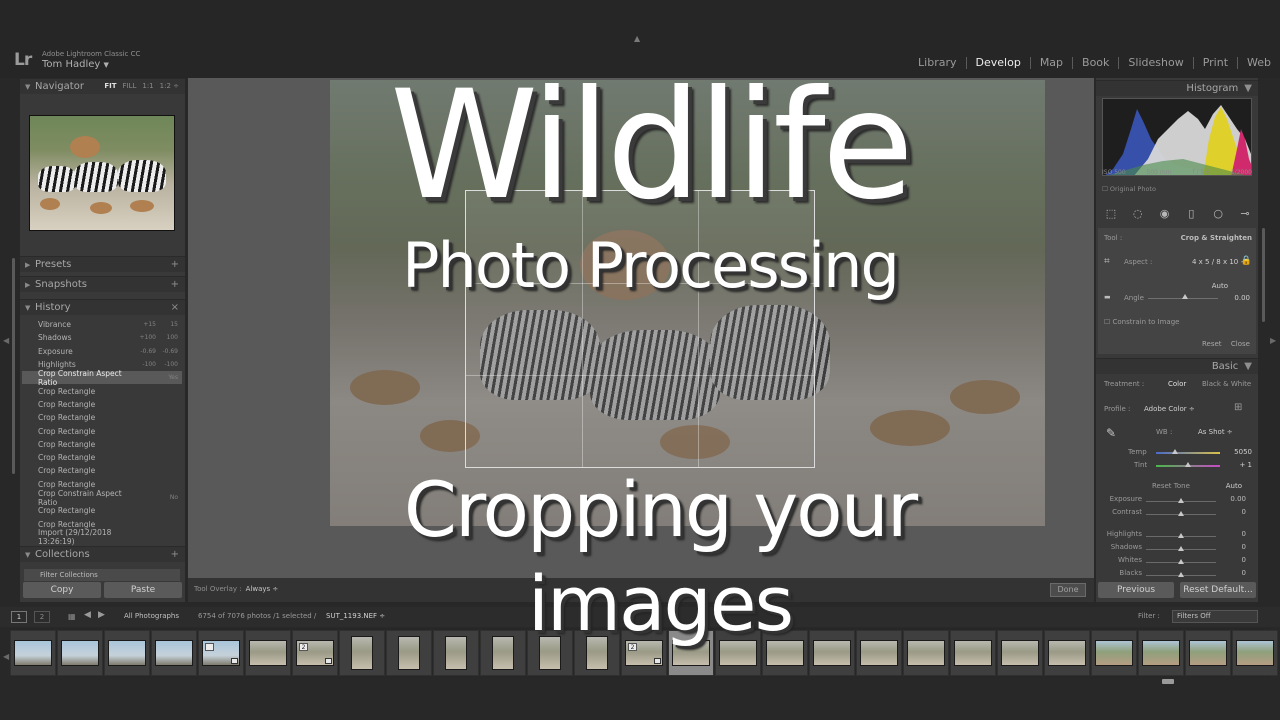 This screenshot has width=1280, height=720. Describe the element at coordinates (1245, 214) in the screenshot. I see `adjustment-brush-icon: ⊸` at that location.